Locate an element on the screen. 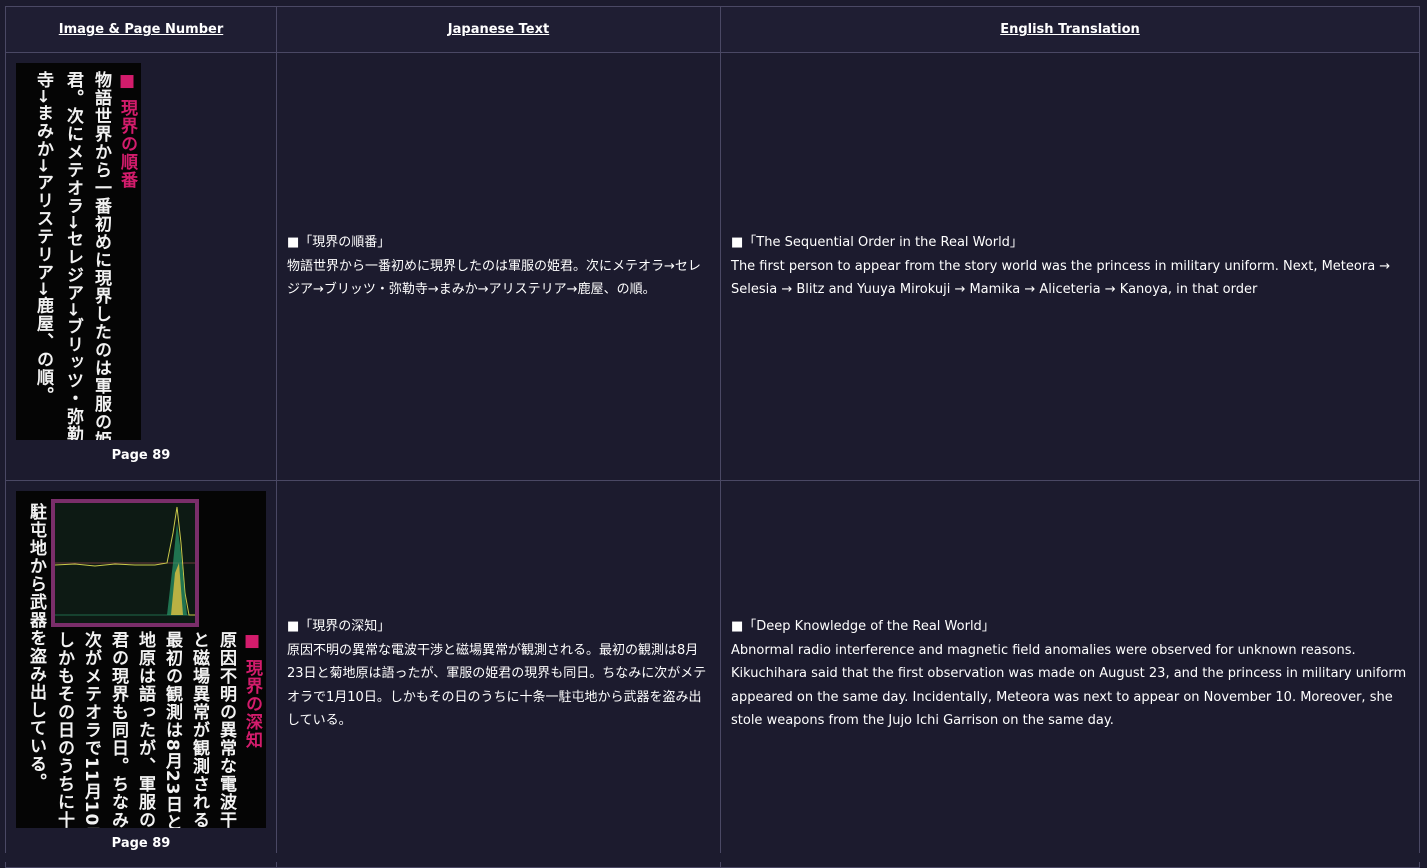 Image resolution: width=1427 pixels, height=868 pixels. page-bottom-edge is located at coordinates (713, 857).